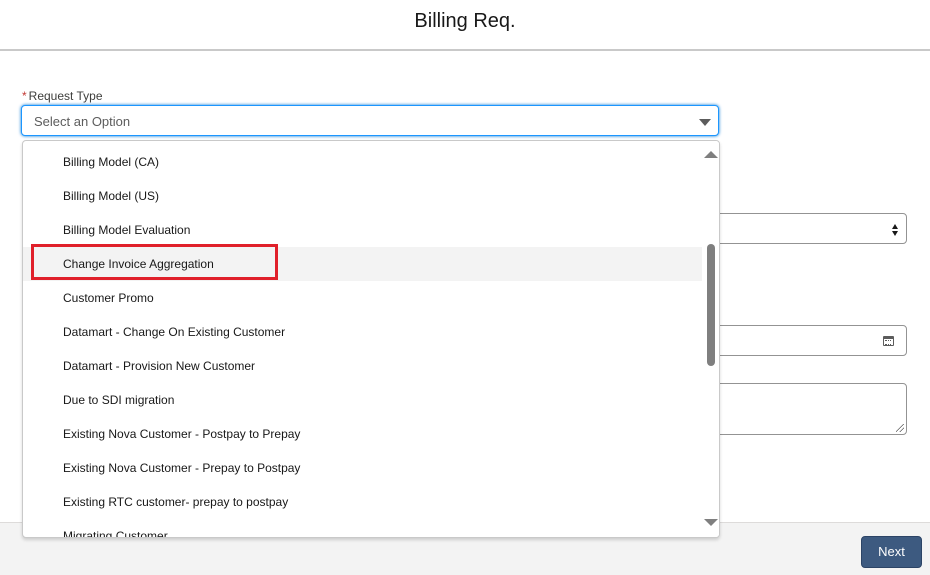 The height and width of the screenshot is (575, 930). Describe the element at coordinates (711, 522) in the screenshot. I see `scroll-down-icon` at that location.